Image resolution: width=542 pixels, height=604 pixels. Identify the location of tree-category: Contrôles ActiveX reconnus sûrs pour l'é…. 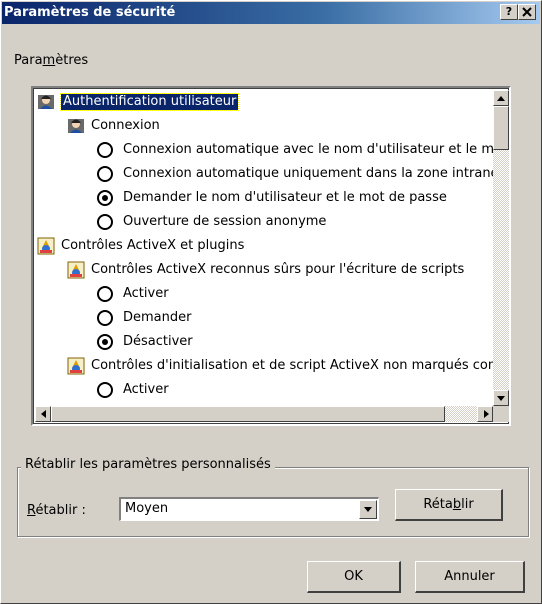
(265, 270).